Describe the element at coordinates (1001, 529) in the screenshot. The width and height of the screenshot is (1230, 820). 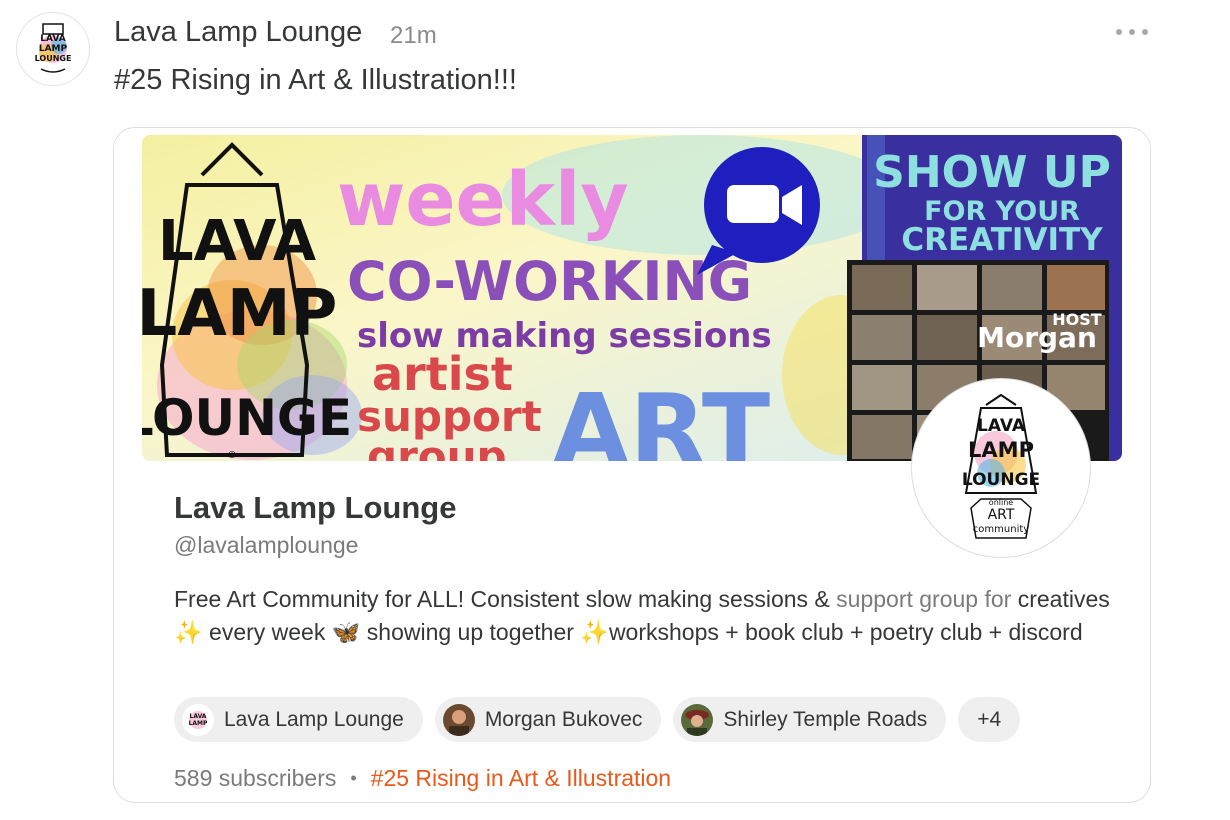
I see `avatar-sub-line3: community` at that location.